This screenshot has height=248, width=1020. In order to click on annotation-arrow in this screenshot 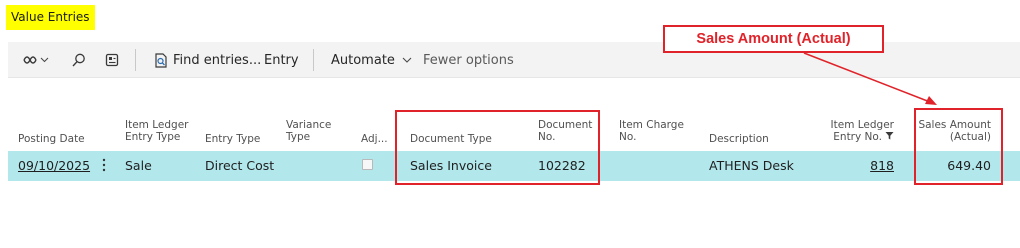, I will do `click(870, 78)`.